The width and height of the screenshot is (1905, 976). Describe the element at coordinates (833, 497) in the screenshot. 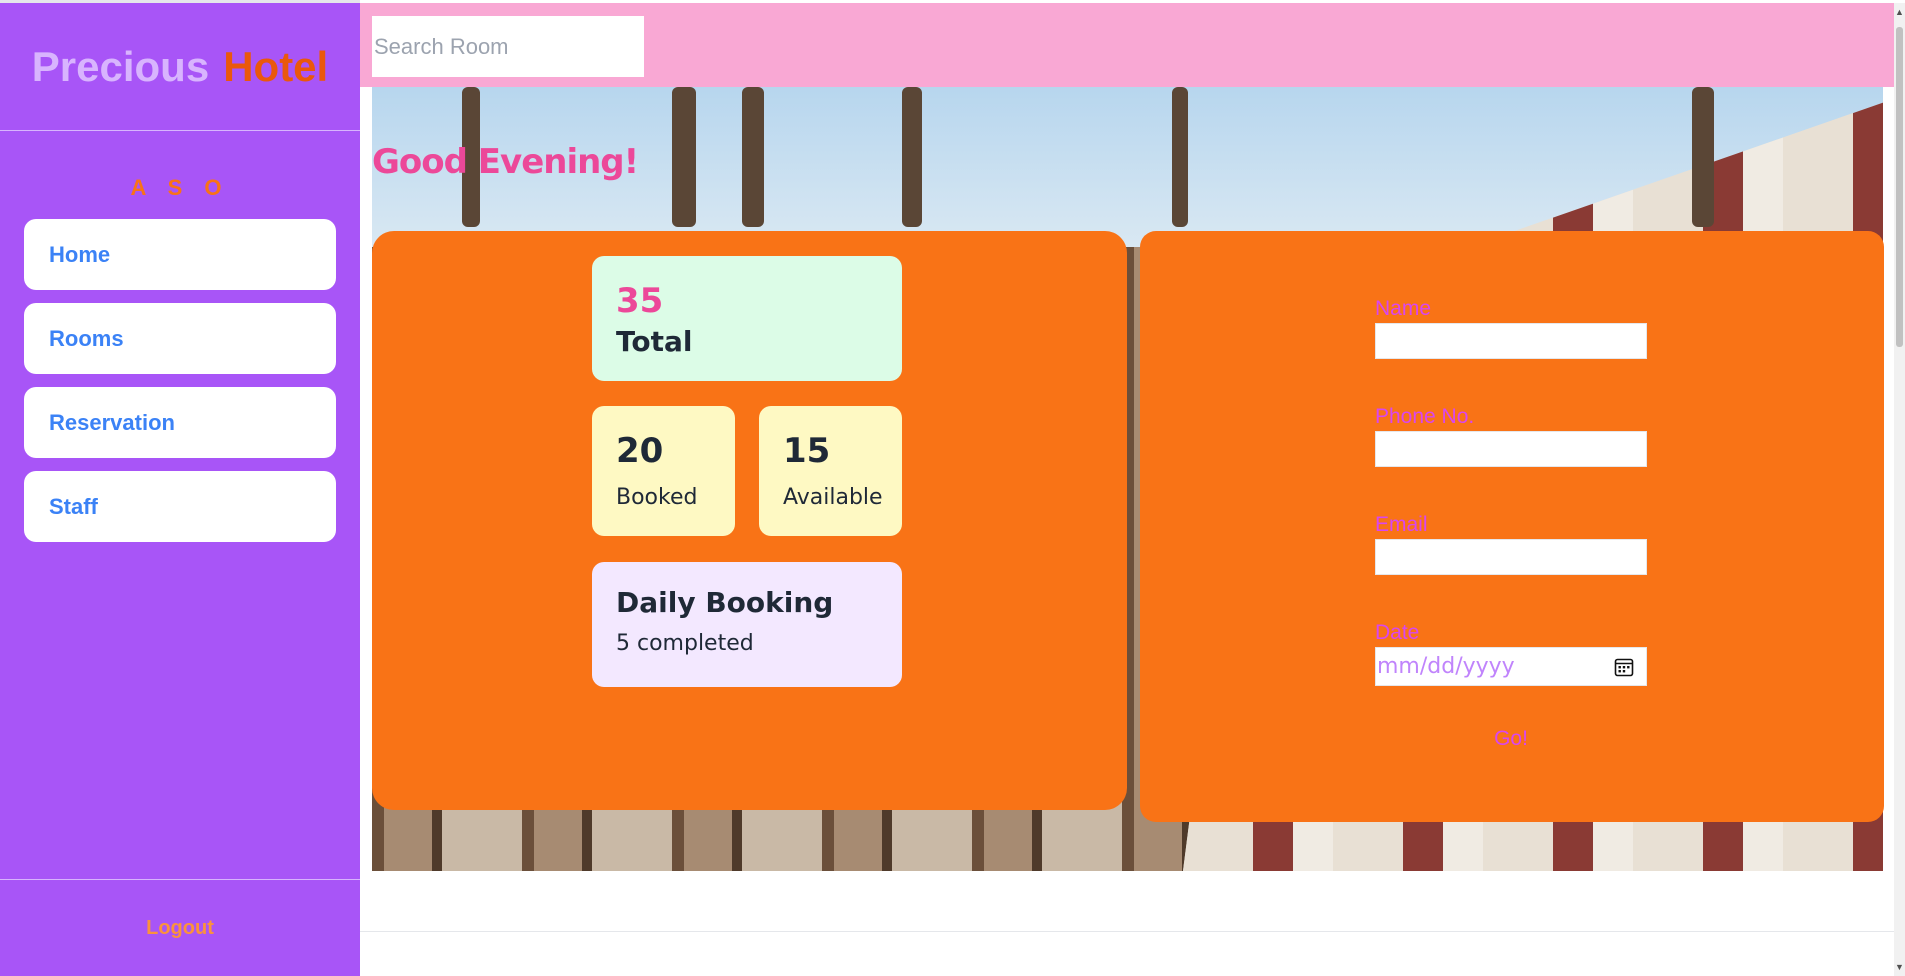

I see `available-rooms-label: Available` at that location.